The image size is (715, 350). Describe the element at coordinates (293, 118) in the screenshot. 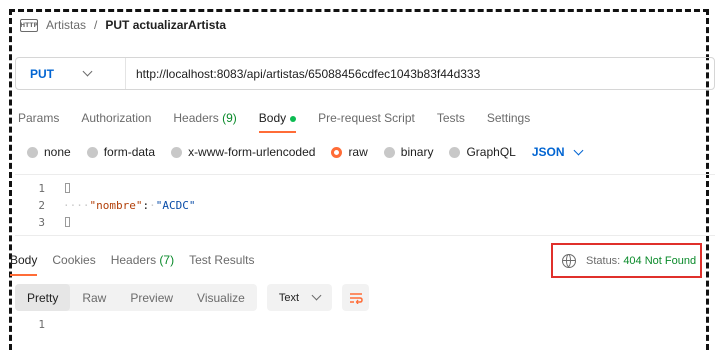

I see `modified-dot-icon` at that location.